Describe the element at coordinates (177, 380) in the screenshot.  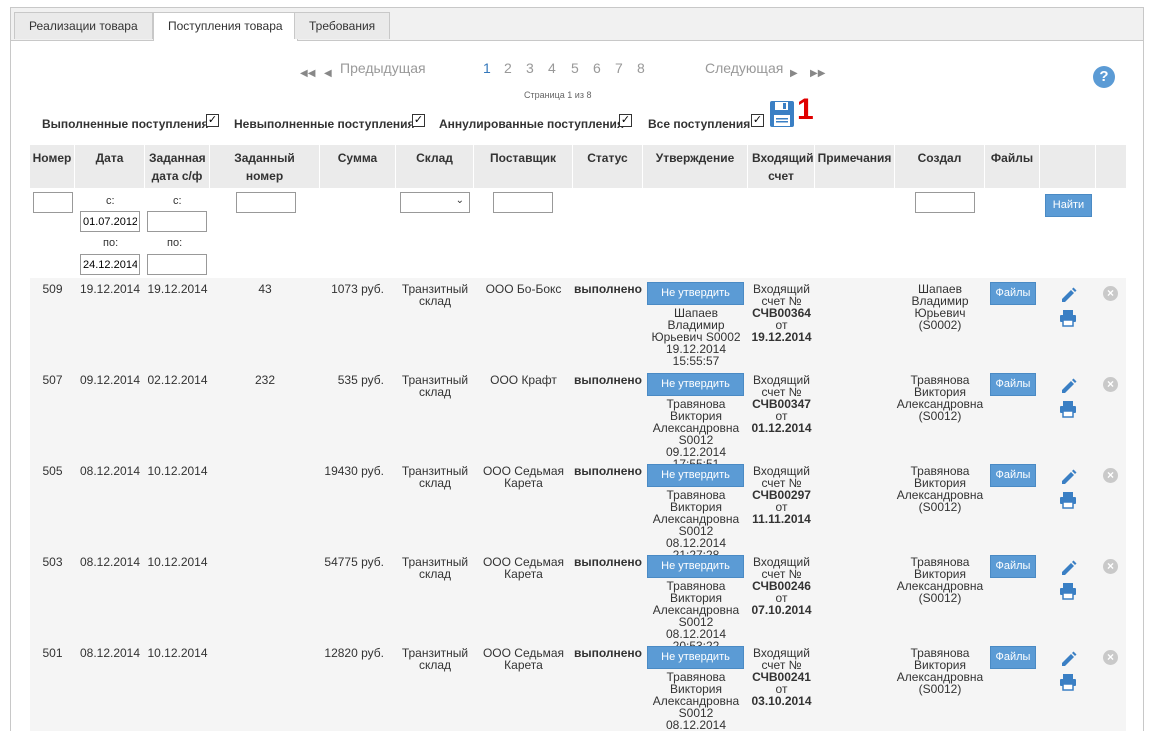
I see `cell-sf-date: 02.12.2014` at that location.